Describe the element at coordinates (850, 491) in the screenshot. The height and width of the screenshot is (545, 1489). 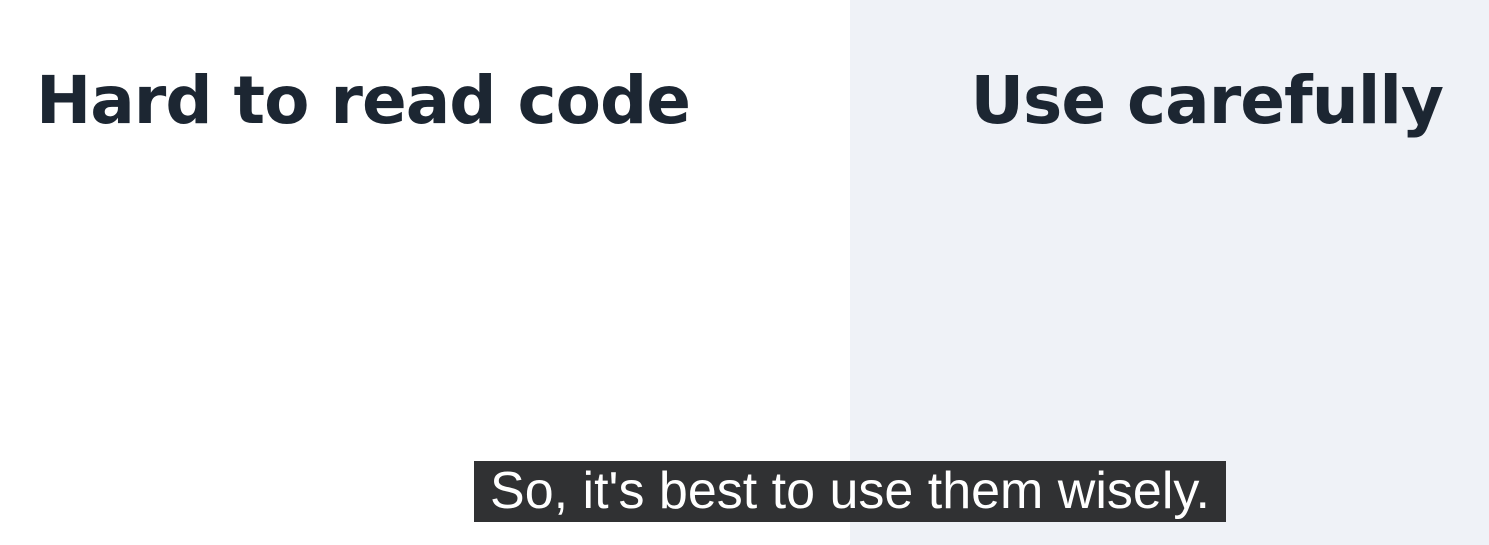
I see `subtitle-caption: So, it's best to use them wisely.` at that location.